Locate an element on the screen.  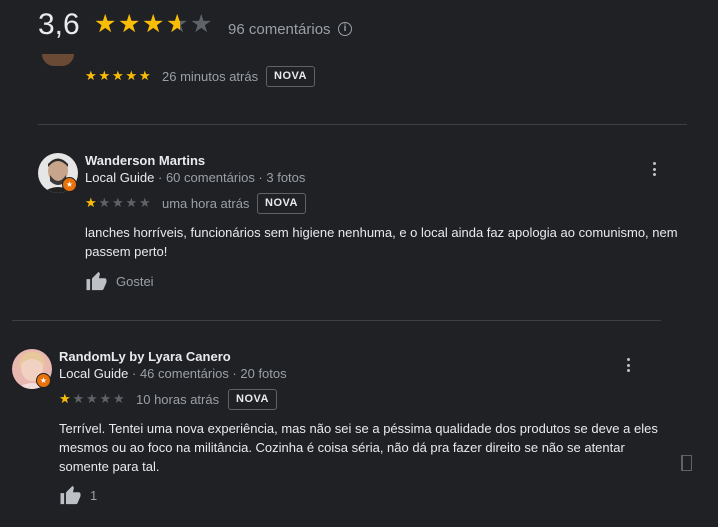
reviewer-name: RandomLy by Lyara Canero is located at coordinates (145, 356).